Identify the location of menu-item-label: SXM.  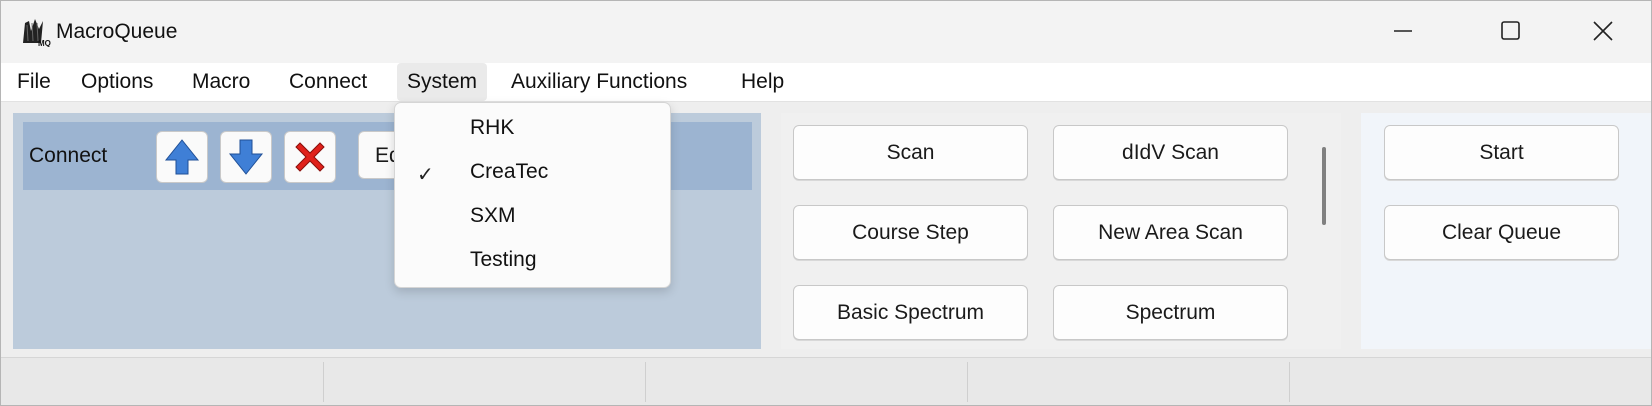
(493, 215).